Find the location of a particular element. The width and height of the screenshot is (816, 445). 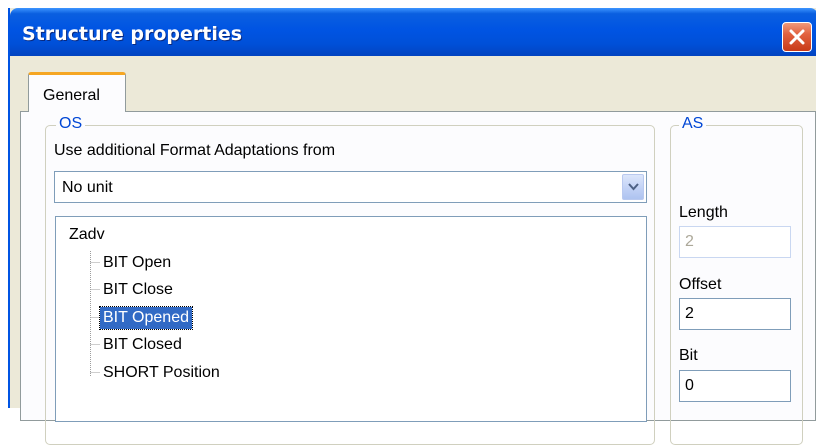

bit-input is located at coordinates (735, 386).